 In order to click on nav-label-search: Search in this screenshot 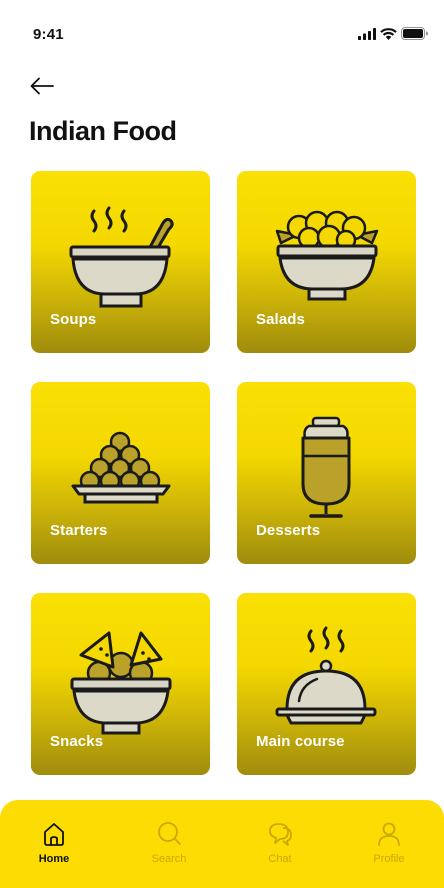, I will do `click(169, 859)`.